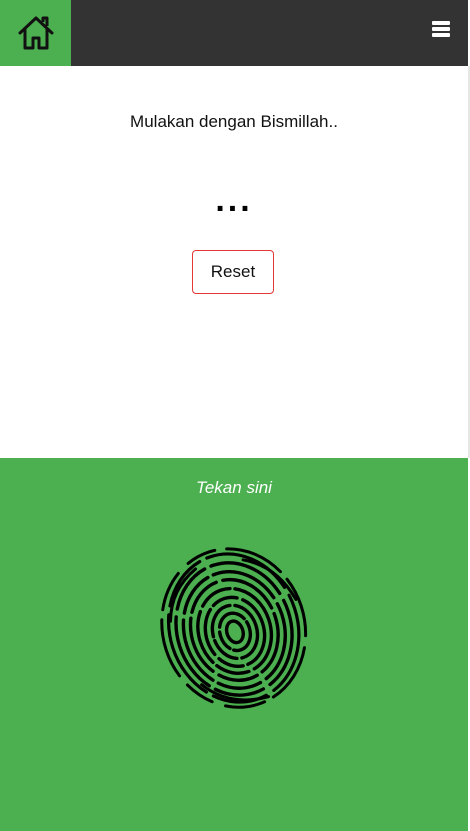 This screenshot has height=831, width=470. Describe the element at coordinates (234, 121) in the screenshot. I see `prompt-text: Mulakan dengan Bismillah..` at that location.